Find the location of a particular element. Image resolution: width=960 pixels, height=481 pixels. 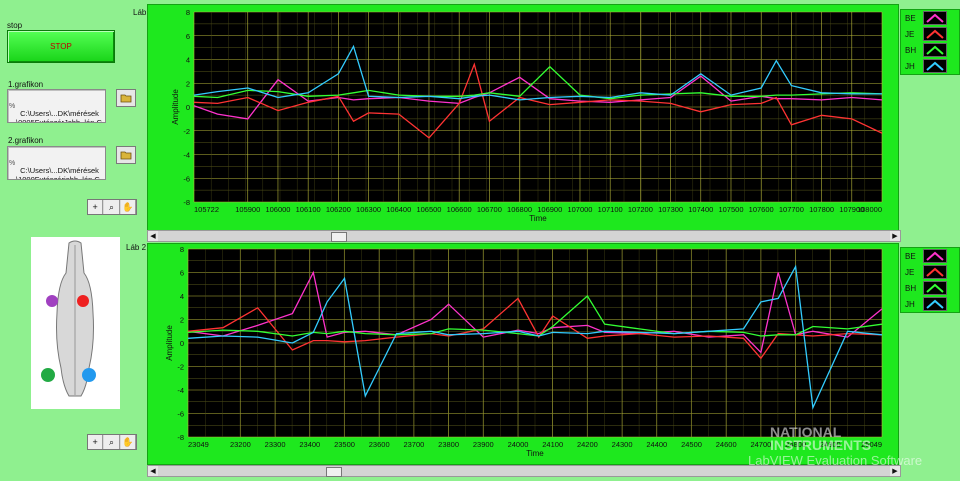

x-tick-label: 23900 is located at coordinates (483, 444).